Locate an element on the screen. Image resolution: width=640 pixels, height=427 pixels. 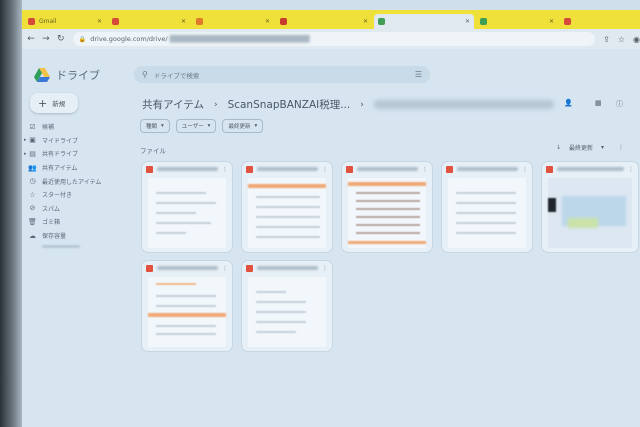
sidebar-item-suggested: ☑ 候補 is located at coordinates (83, 127).